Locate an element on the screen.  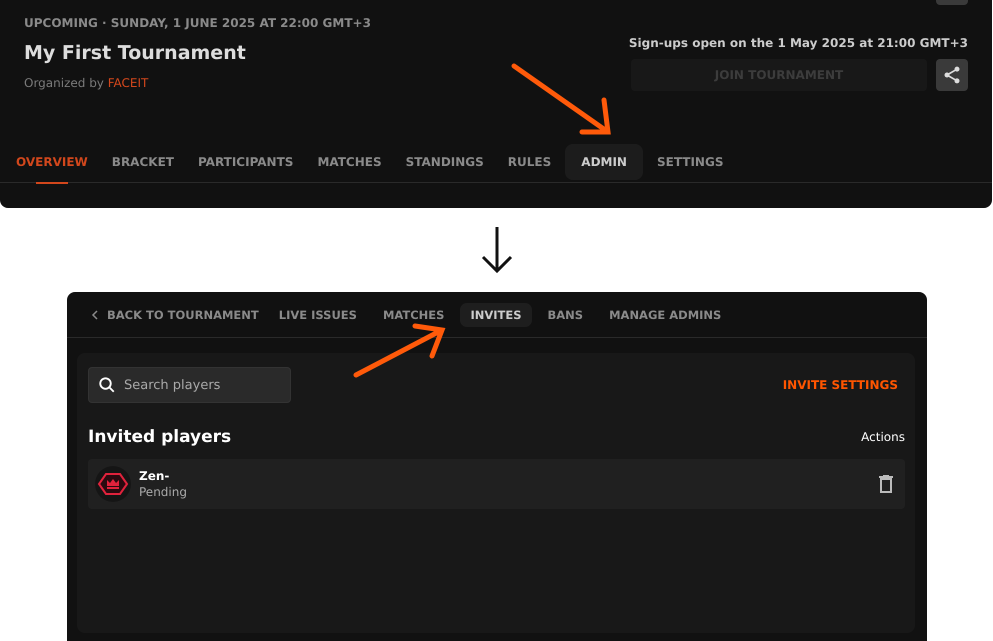
signup-note: Sign-ups open on the 1 May 2025 at 21:00 GMT+3 is located at coordinates (798, 43).